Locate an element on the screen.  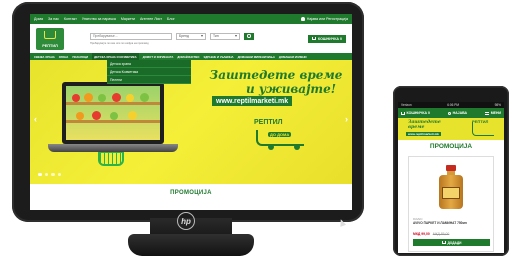
hero-slogan: Заштедете време и уживајте! is located at coordinates (276, 82).